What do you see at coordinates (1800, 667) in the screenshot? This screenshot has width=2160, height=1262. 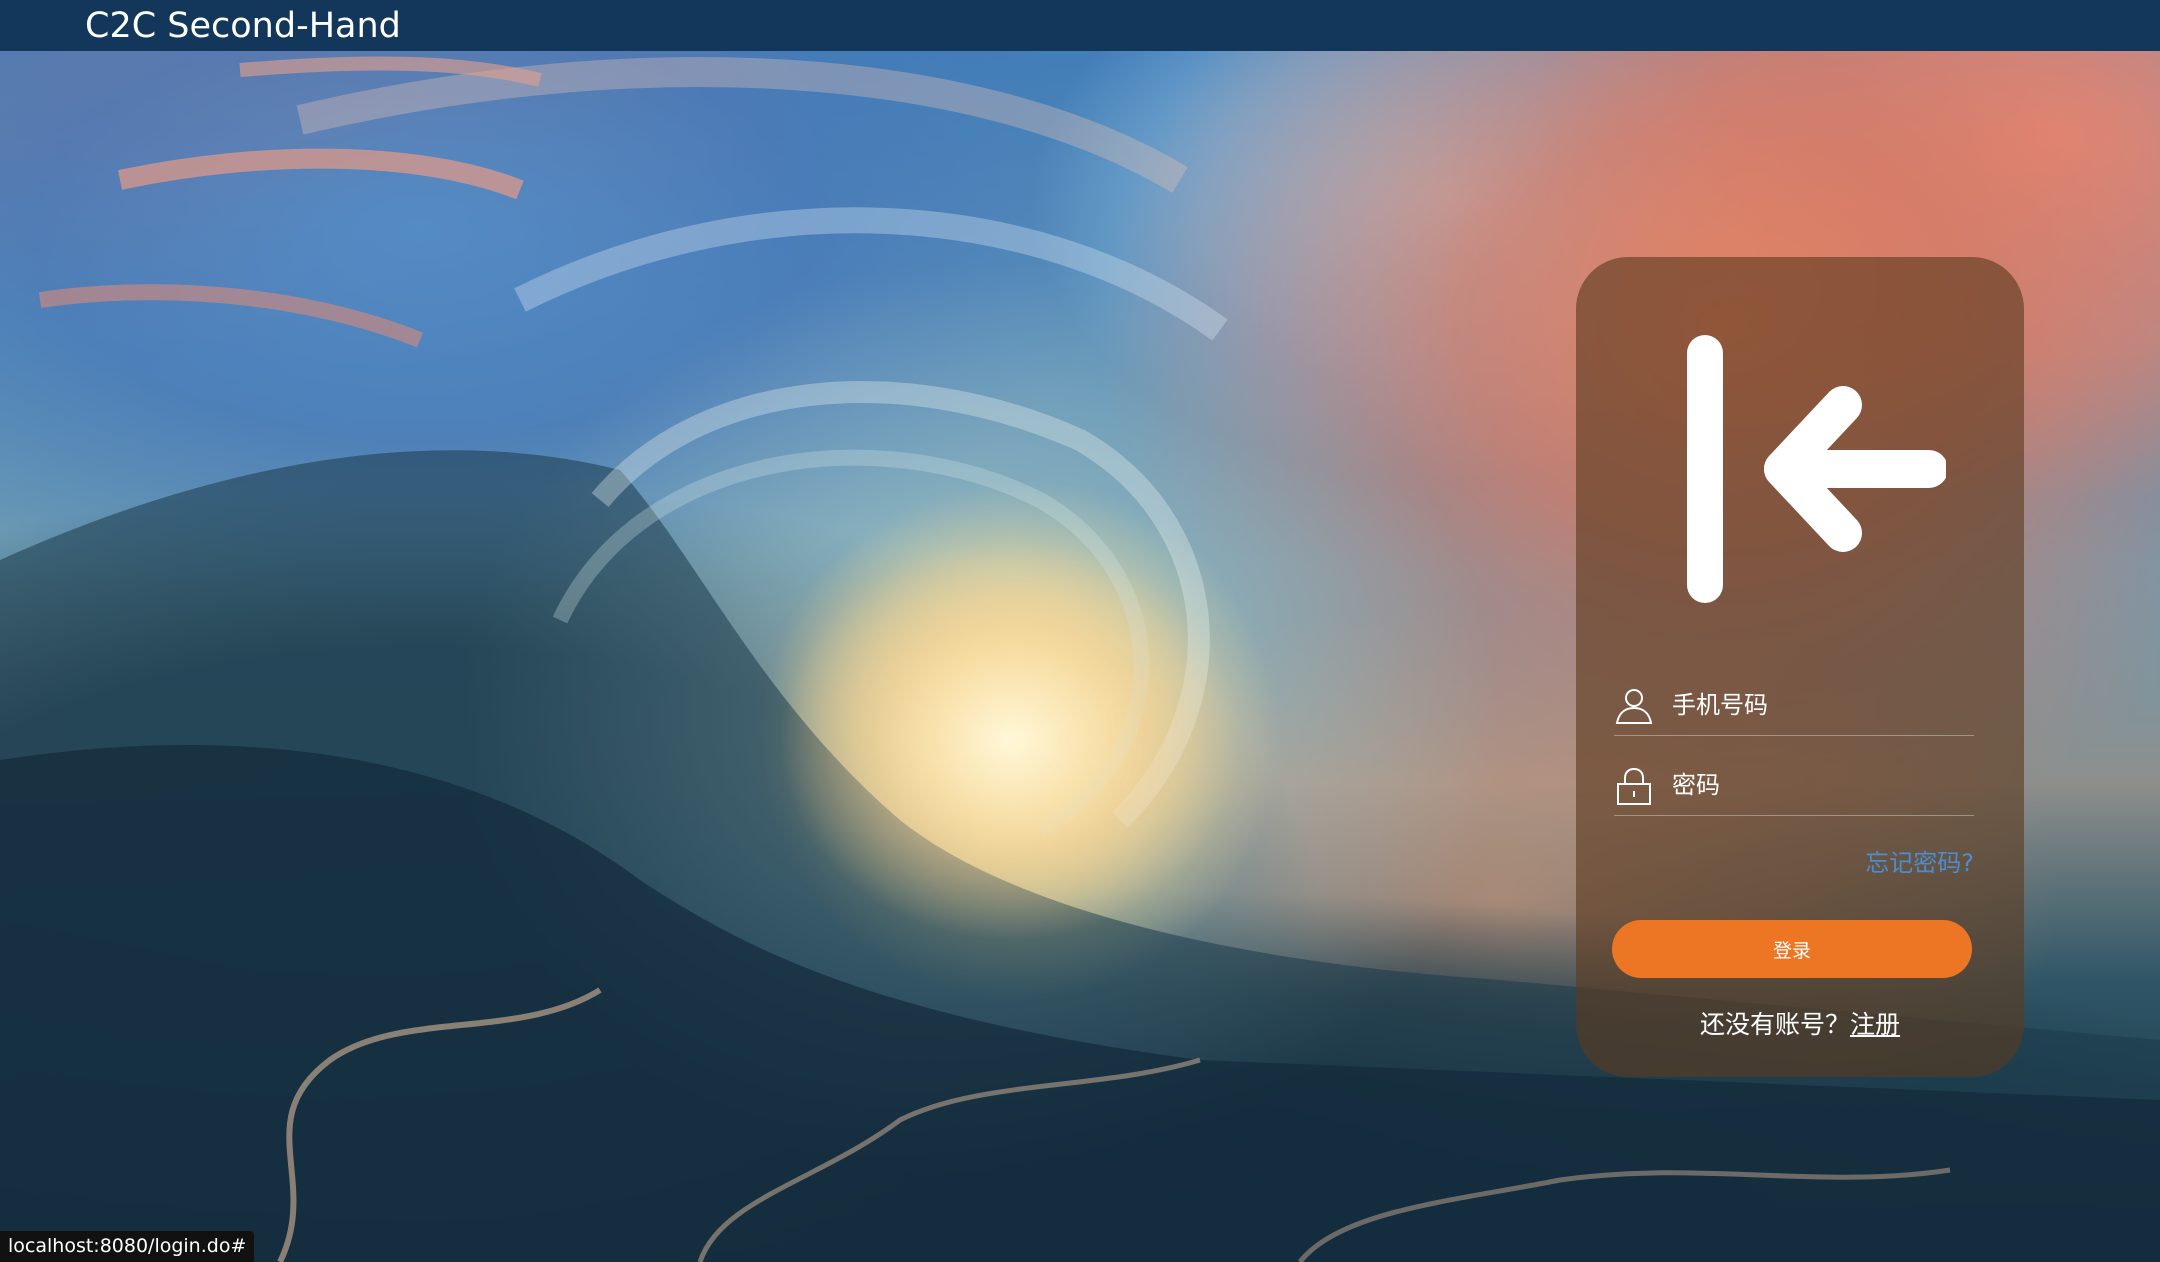 I see `login-panel: 忘记密码? 登录 还没有账号？注册` at bounding box center [1800, 667].